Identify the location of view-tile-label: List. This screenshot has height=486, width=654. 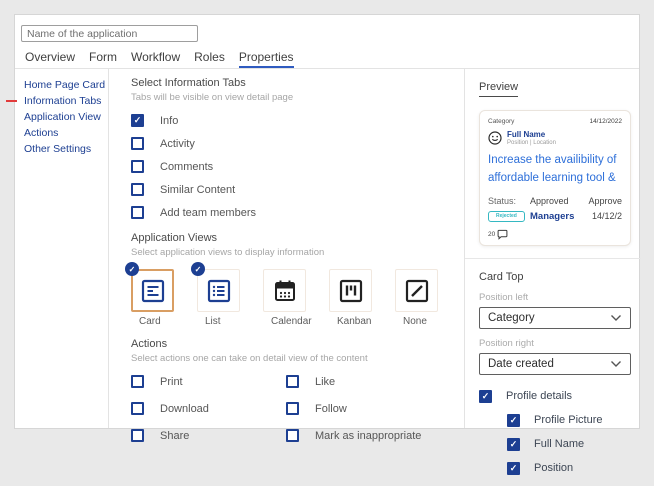
(213, 321).